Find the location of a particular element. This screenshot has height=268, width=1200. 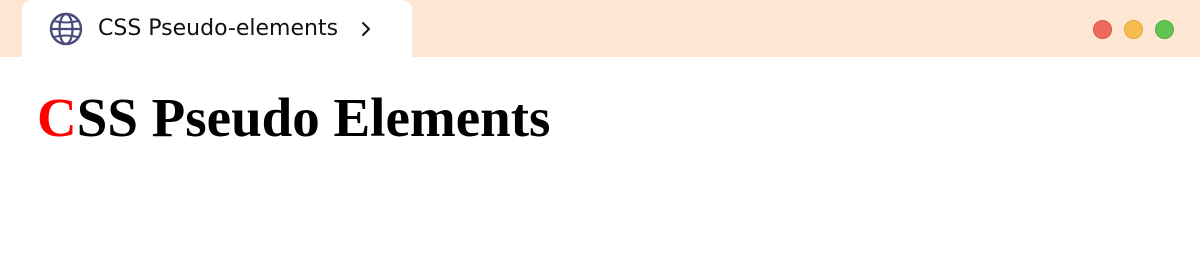

chevron-right-icon is located at coordinates (366, 29).